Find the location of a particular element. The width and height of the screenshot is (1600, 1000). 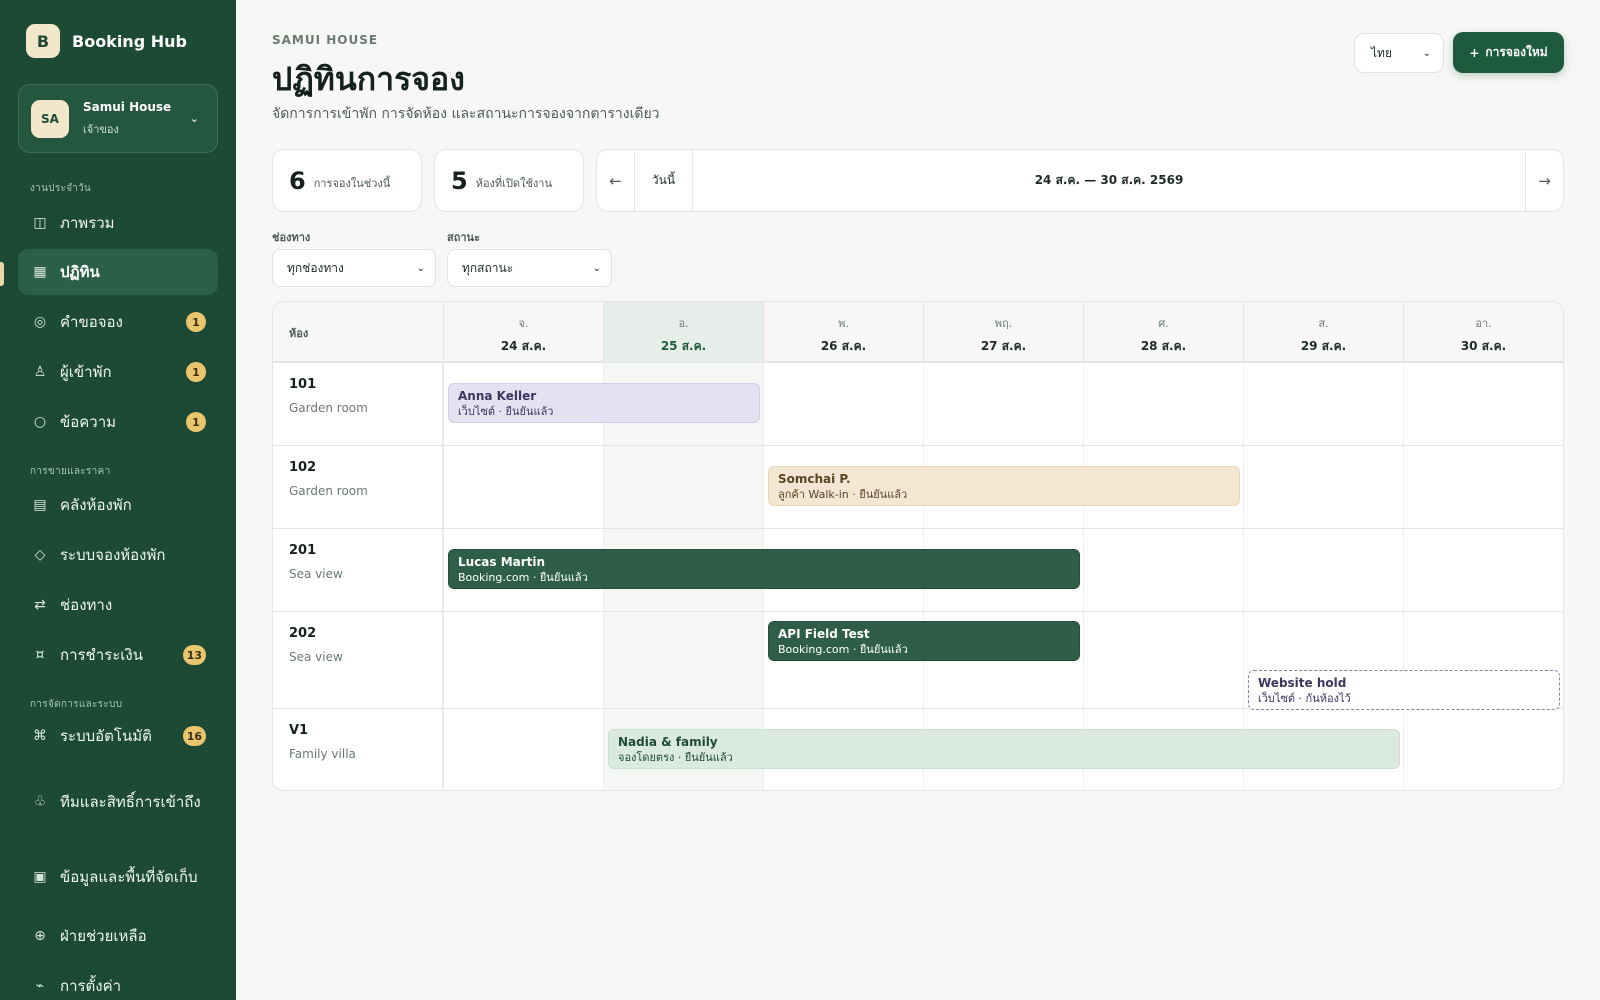

day-of-week: พฤ. is located at coordinates (1003, 323).